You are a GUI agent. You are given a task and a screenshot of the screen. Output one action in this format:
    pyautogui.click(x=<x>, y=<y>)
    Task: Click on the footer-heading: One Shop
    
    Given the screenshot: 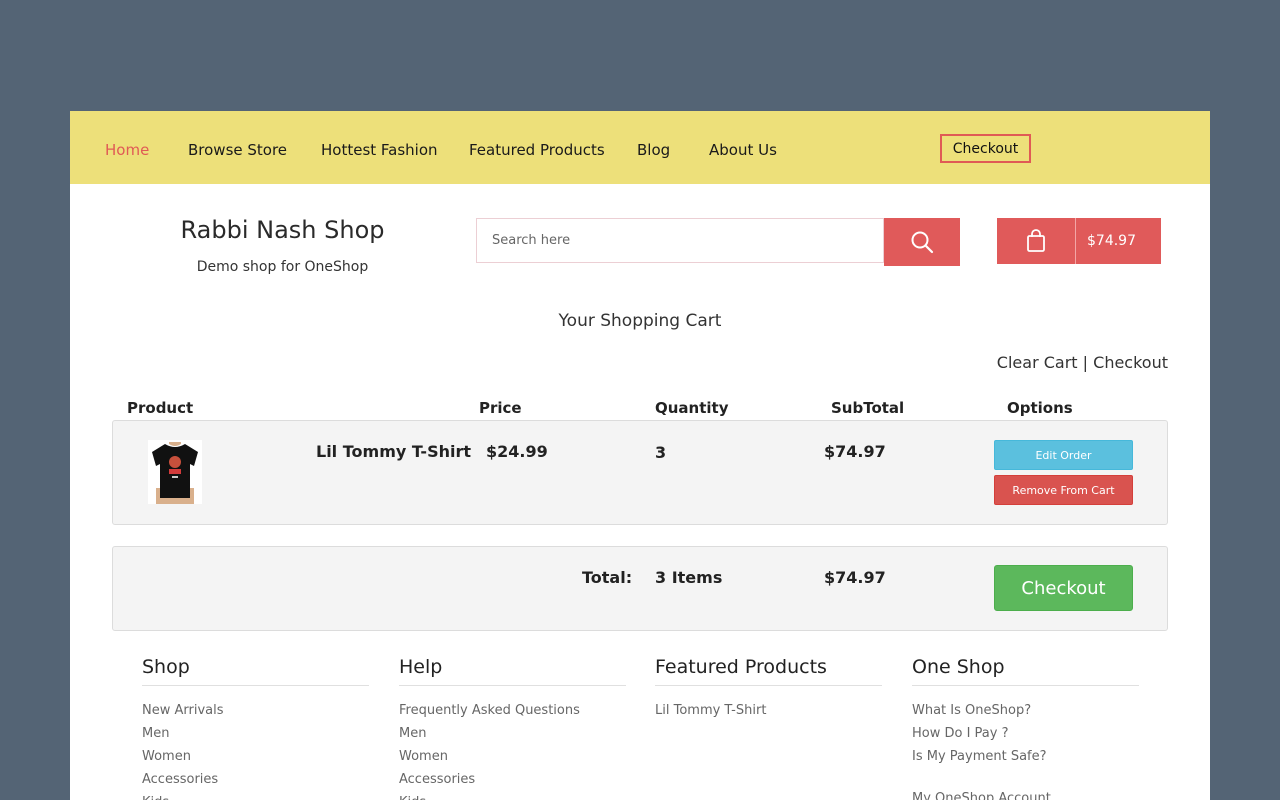 What is the action you would take?
    pyautogui.click(x=1025, y=671)
    